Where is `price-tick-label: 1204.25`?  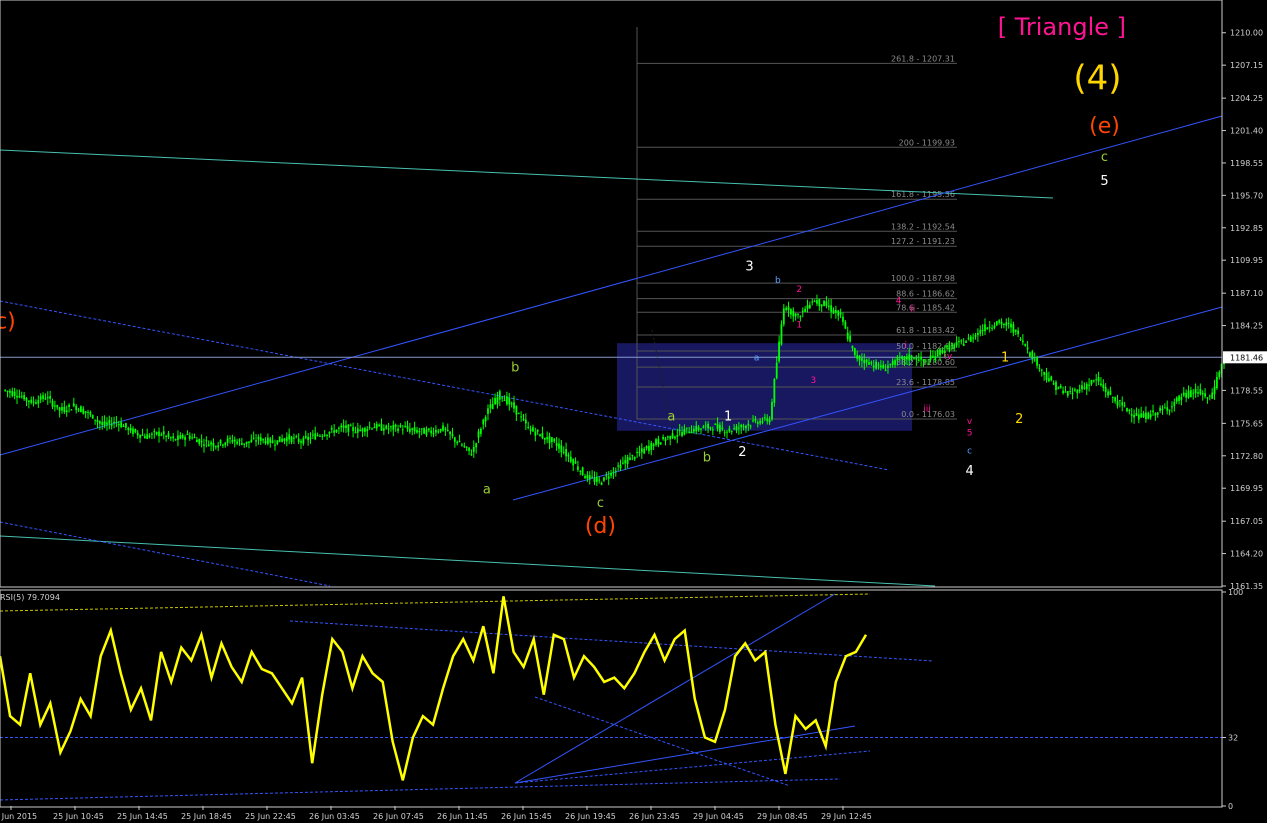 price-tick-label: 1204.25 is located at coordinates (1246, 98).